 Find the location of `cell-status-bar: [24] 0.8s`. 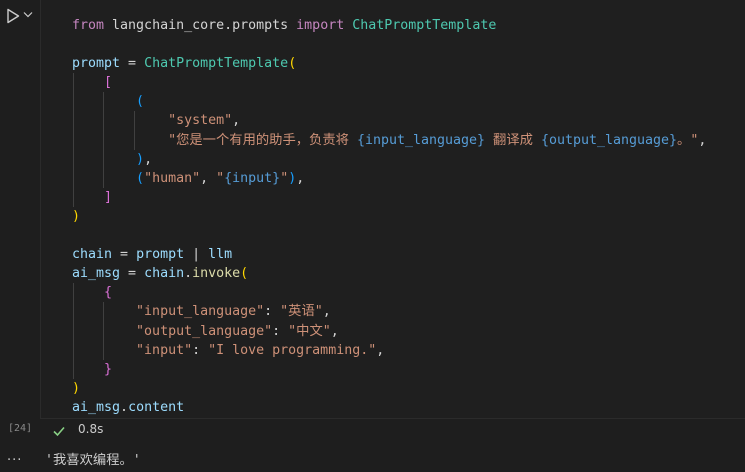

cell-status-bar: [24] 0.8s is located at coordinates (372, 429).